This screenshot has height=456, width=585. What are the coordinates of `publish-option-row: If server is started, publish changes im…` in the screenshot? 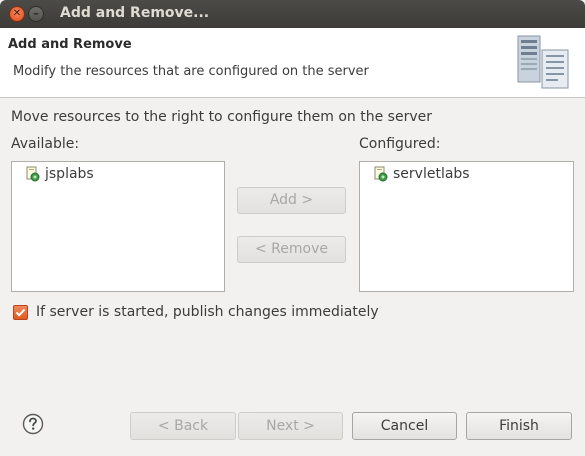 It's located at (196, 312).